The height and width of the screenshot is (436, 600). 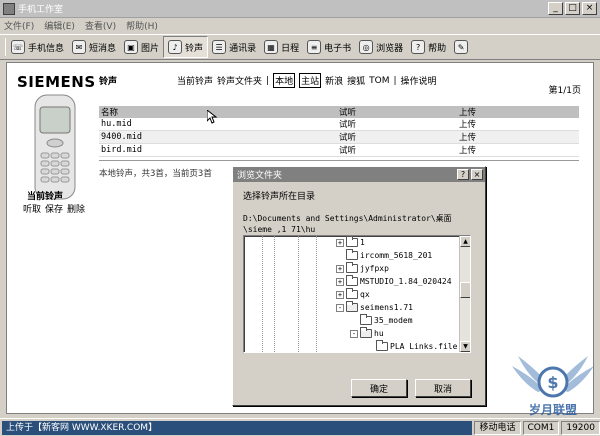 What do you see at coordinates (589, 8) in the screenshot?
I see `close-button: ×` at bounding box center [589, 8].